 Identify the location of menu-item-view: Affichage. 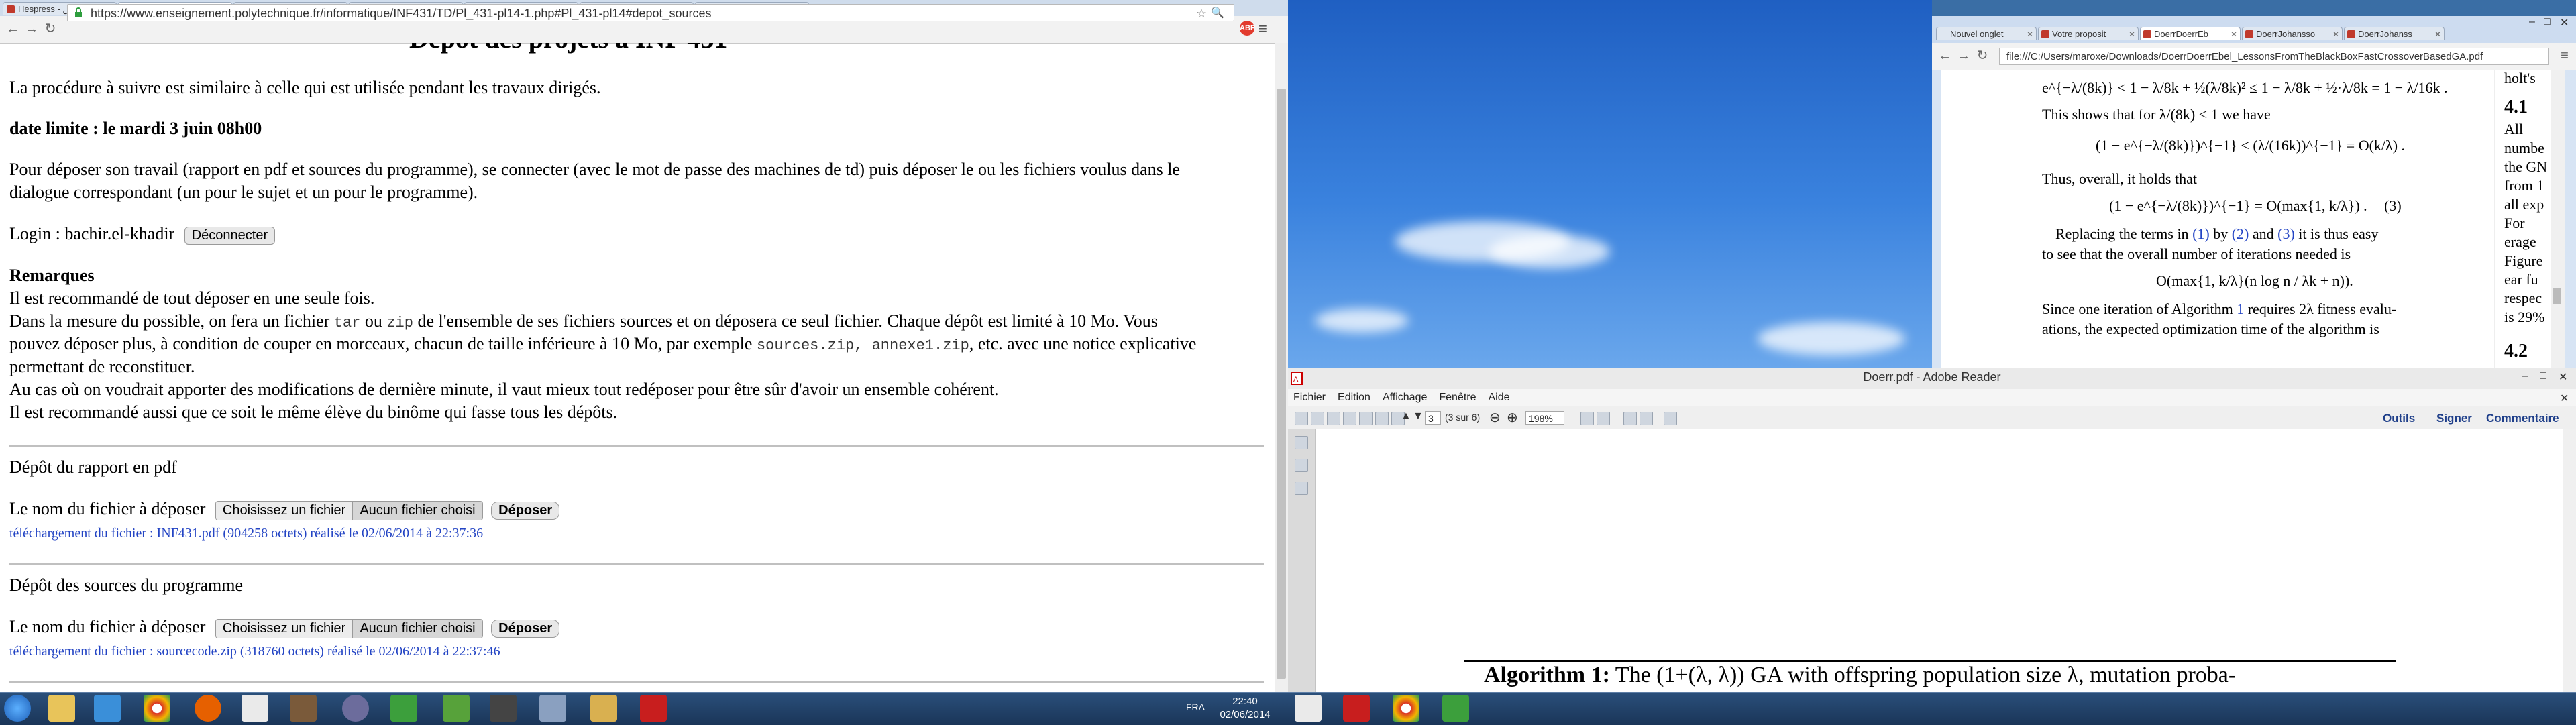
(1405, 397).